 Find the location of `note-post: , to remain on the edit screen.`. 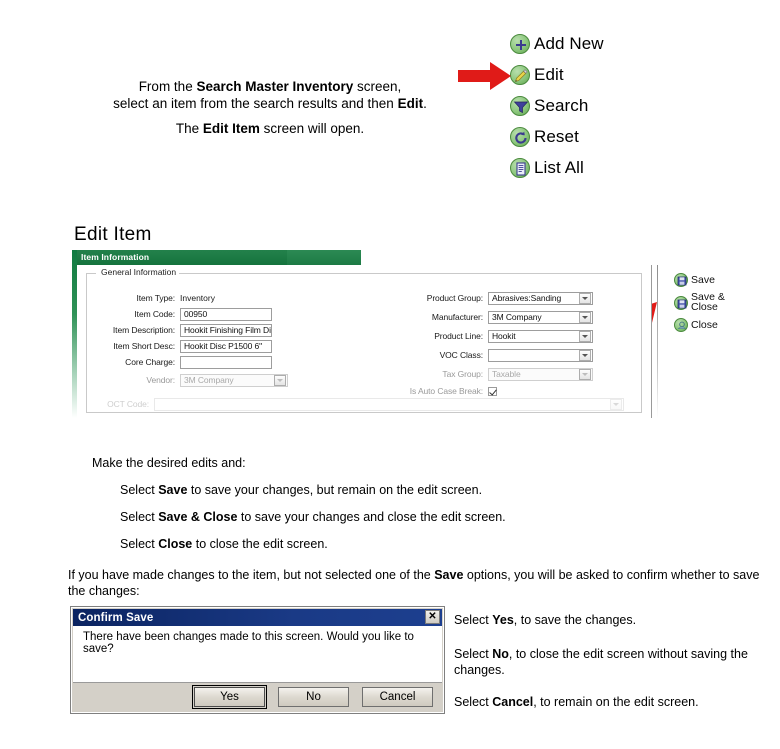

note-post: , to remain on the edit screen. is located at coordinates (616, 702).